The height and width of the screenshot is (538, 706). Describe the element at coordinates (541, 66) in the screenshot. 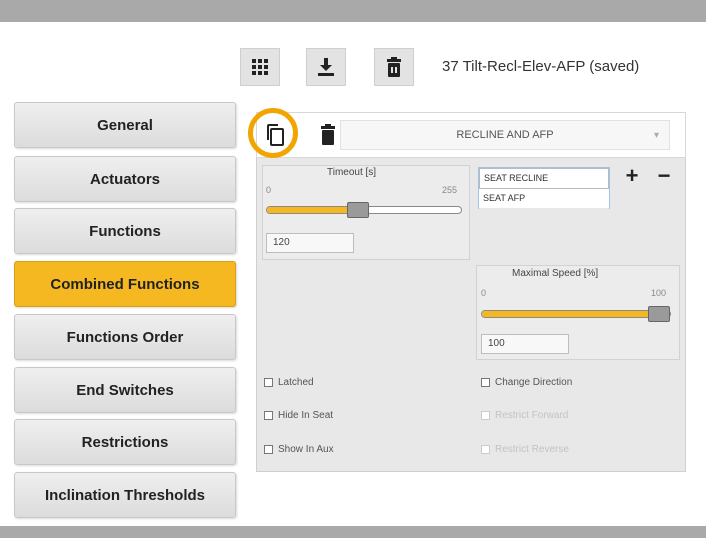

I see `config-title: 37 Tilt-Recl-Elev-AFP (saved)` at that location.